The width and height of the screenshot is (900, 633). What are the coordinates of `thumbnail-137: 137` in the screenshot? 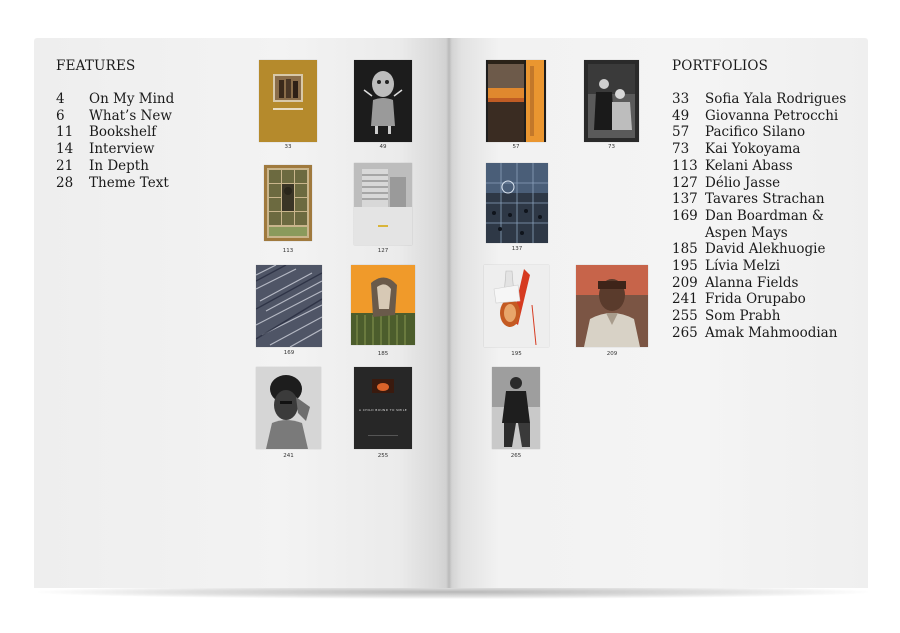 It's located at (517, 210).